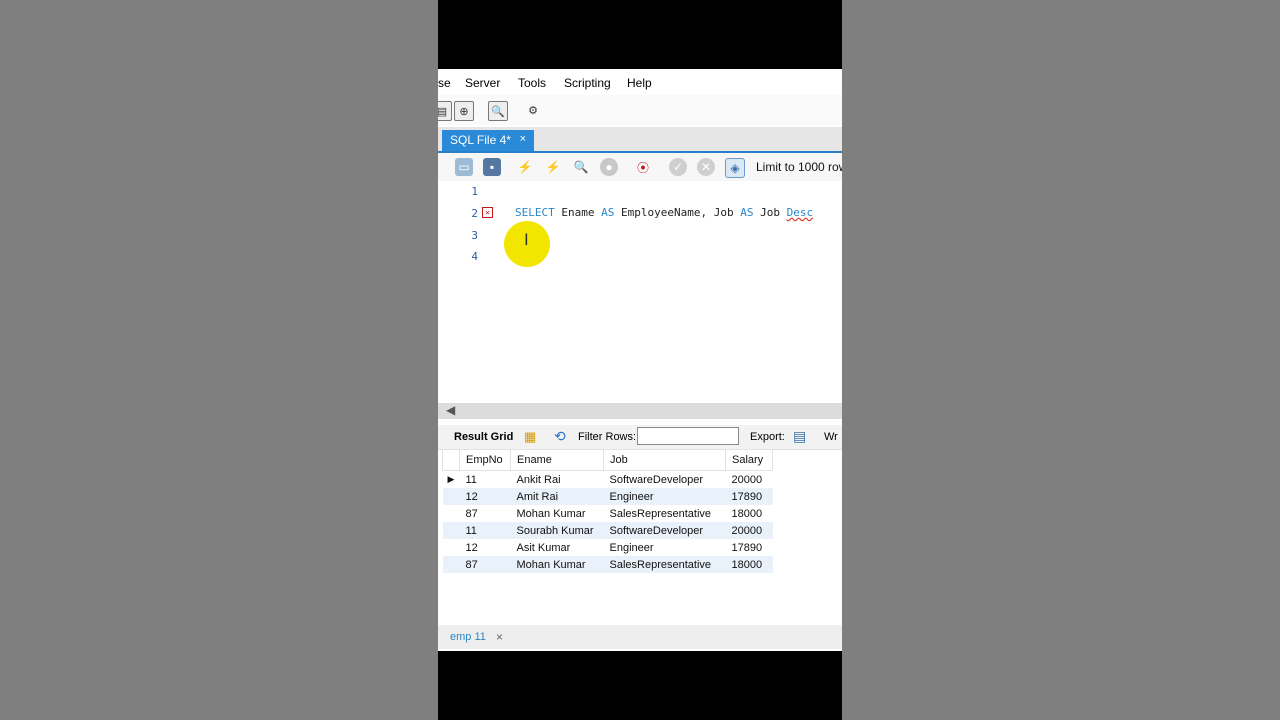 The image size is (1280, 720). What do you see at coordinates (640, 34) in the screenshot?
I see `top-black-bar` at bounding box center [640, 34].